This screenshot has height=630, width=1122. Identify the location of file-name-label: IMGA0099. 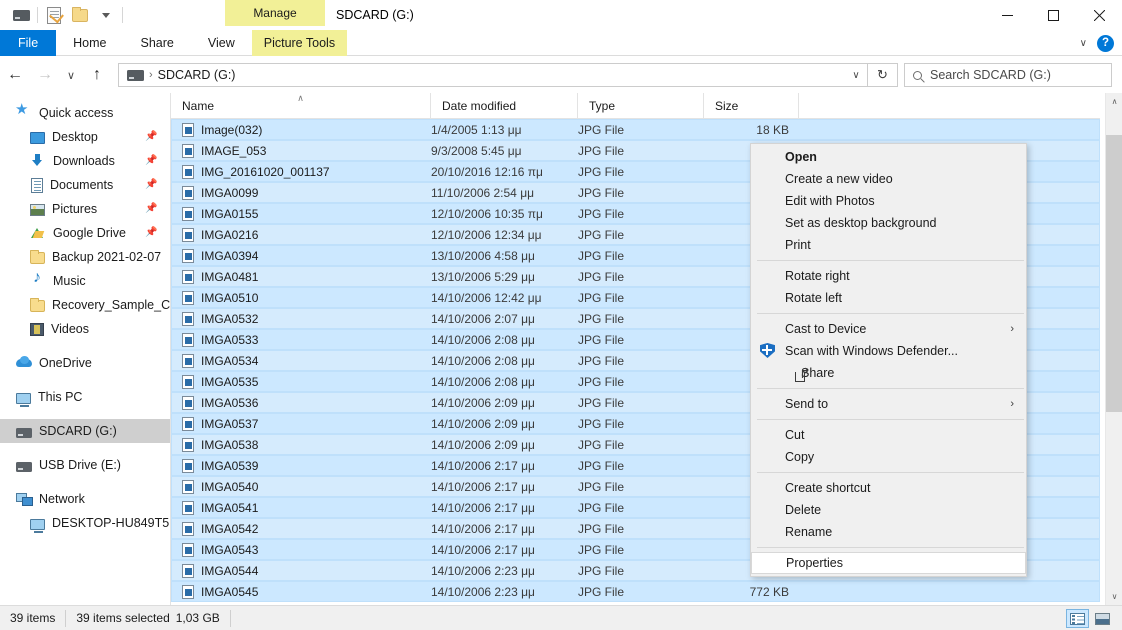
(230, 192).